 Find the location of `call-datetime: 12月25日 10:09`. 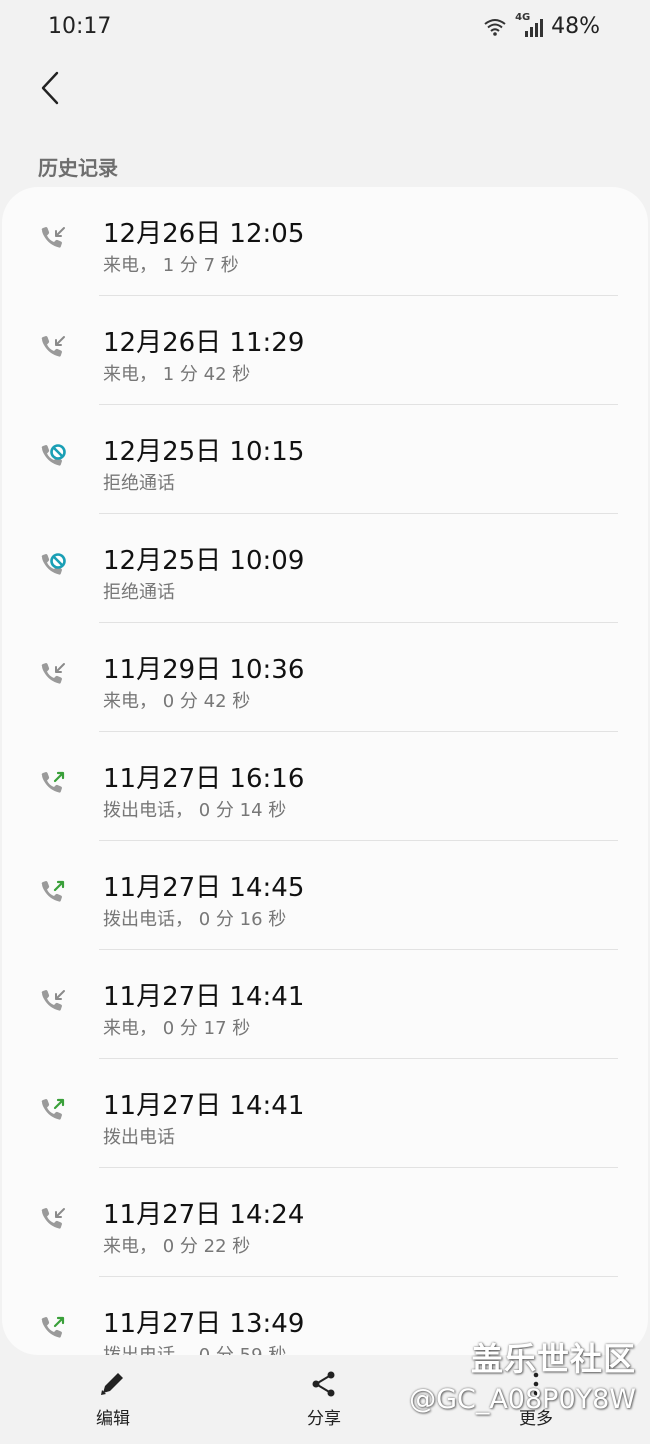

call-datetime: 12月25日 10:09 is located at coordinates (204, 561).